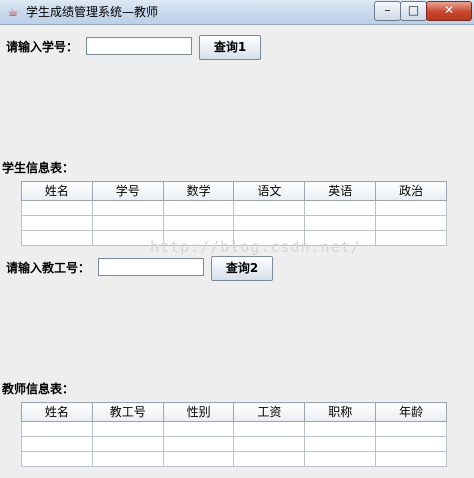  What do you see at coordinates (42, 47) in the screenshot?
I see `student-id-label: 请输入学号：` at bounding box center [42, 47].